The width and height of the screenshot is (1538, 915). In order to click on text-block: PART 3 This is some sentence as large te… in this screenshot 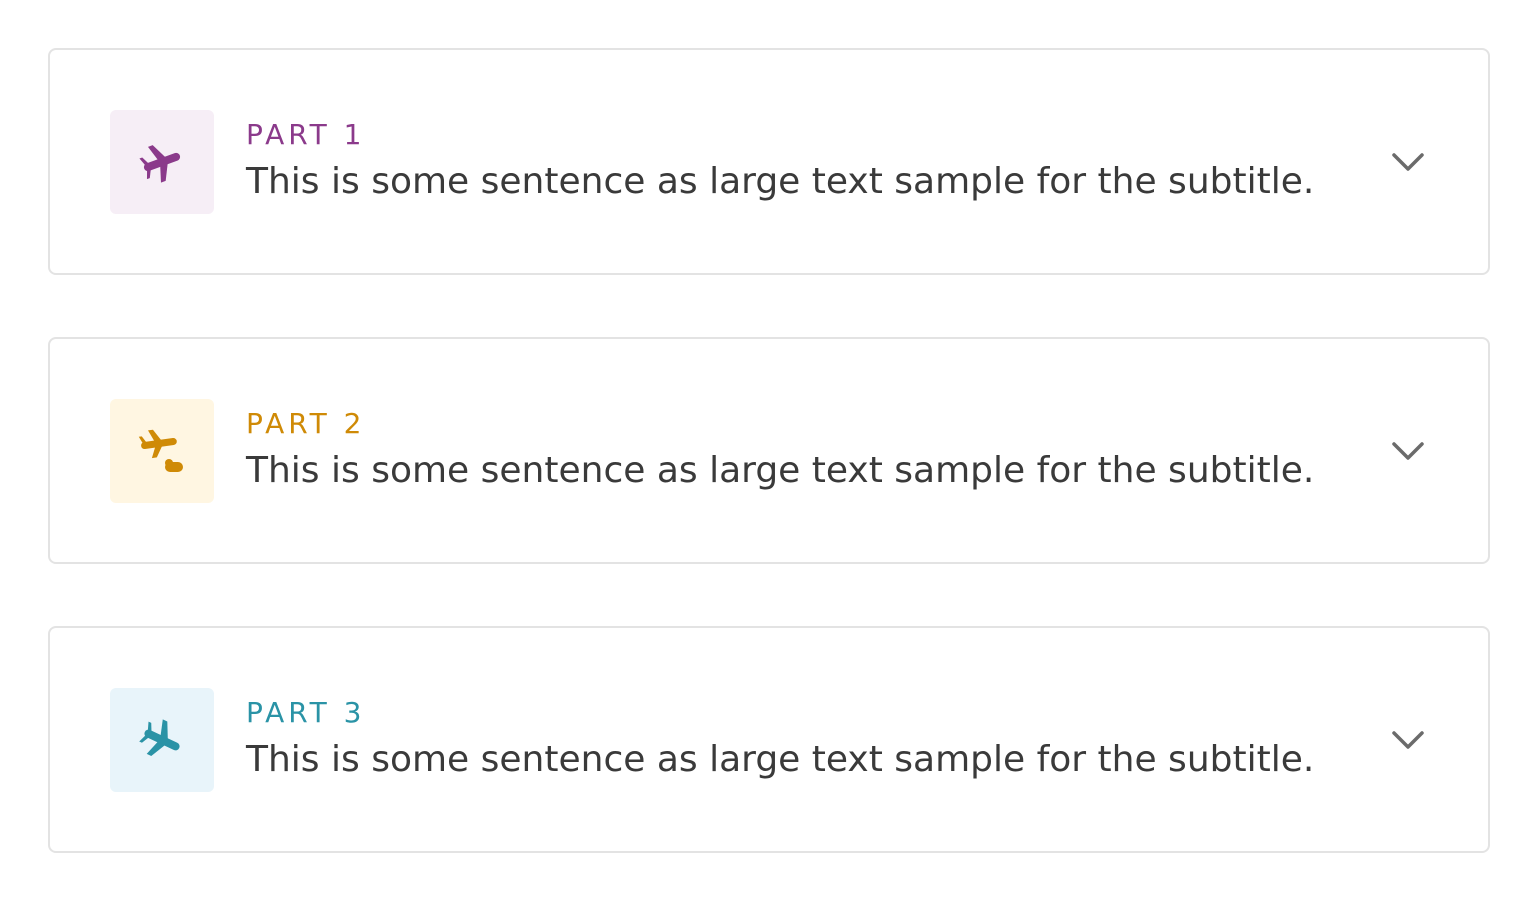, I will do `click(780, 740)`.